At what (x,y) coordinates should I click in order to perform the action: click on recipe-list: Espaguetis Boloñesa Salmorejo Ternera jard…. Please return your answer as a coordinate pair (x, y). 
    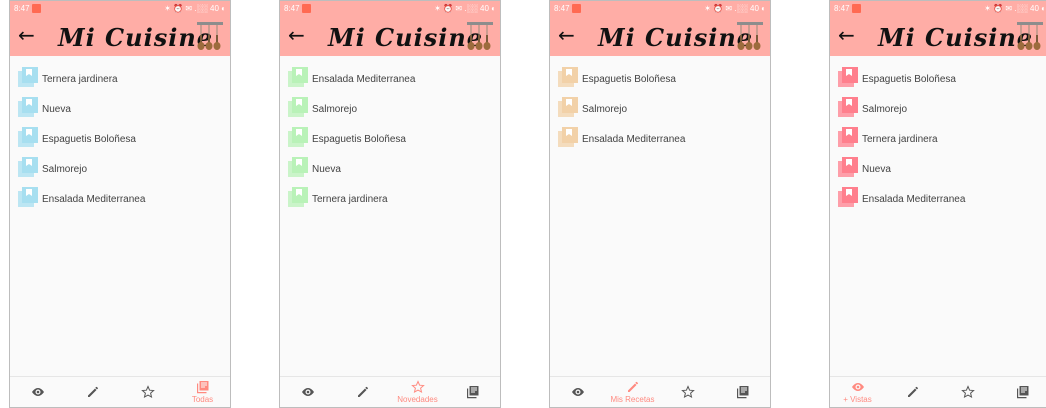
    Looking at the image, I should click on (938, 135).